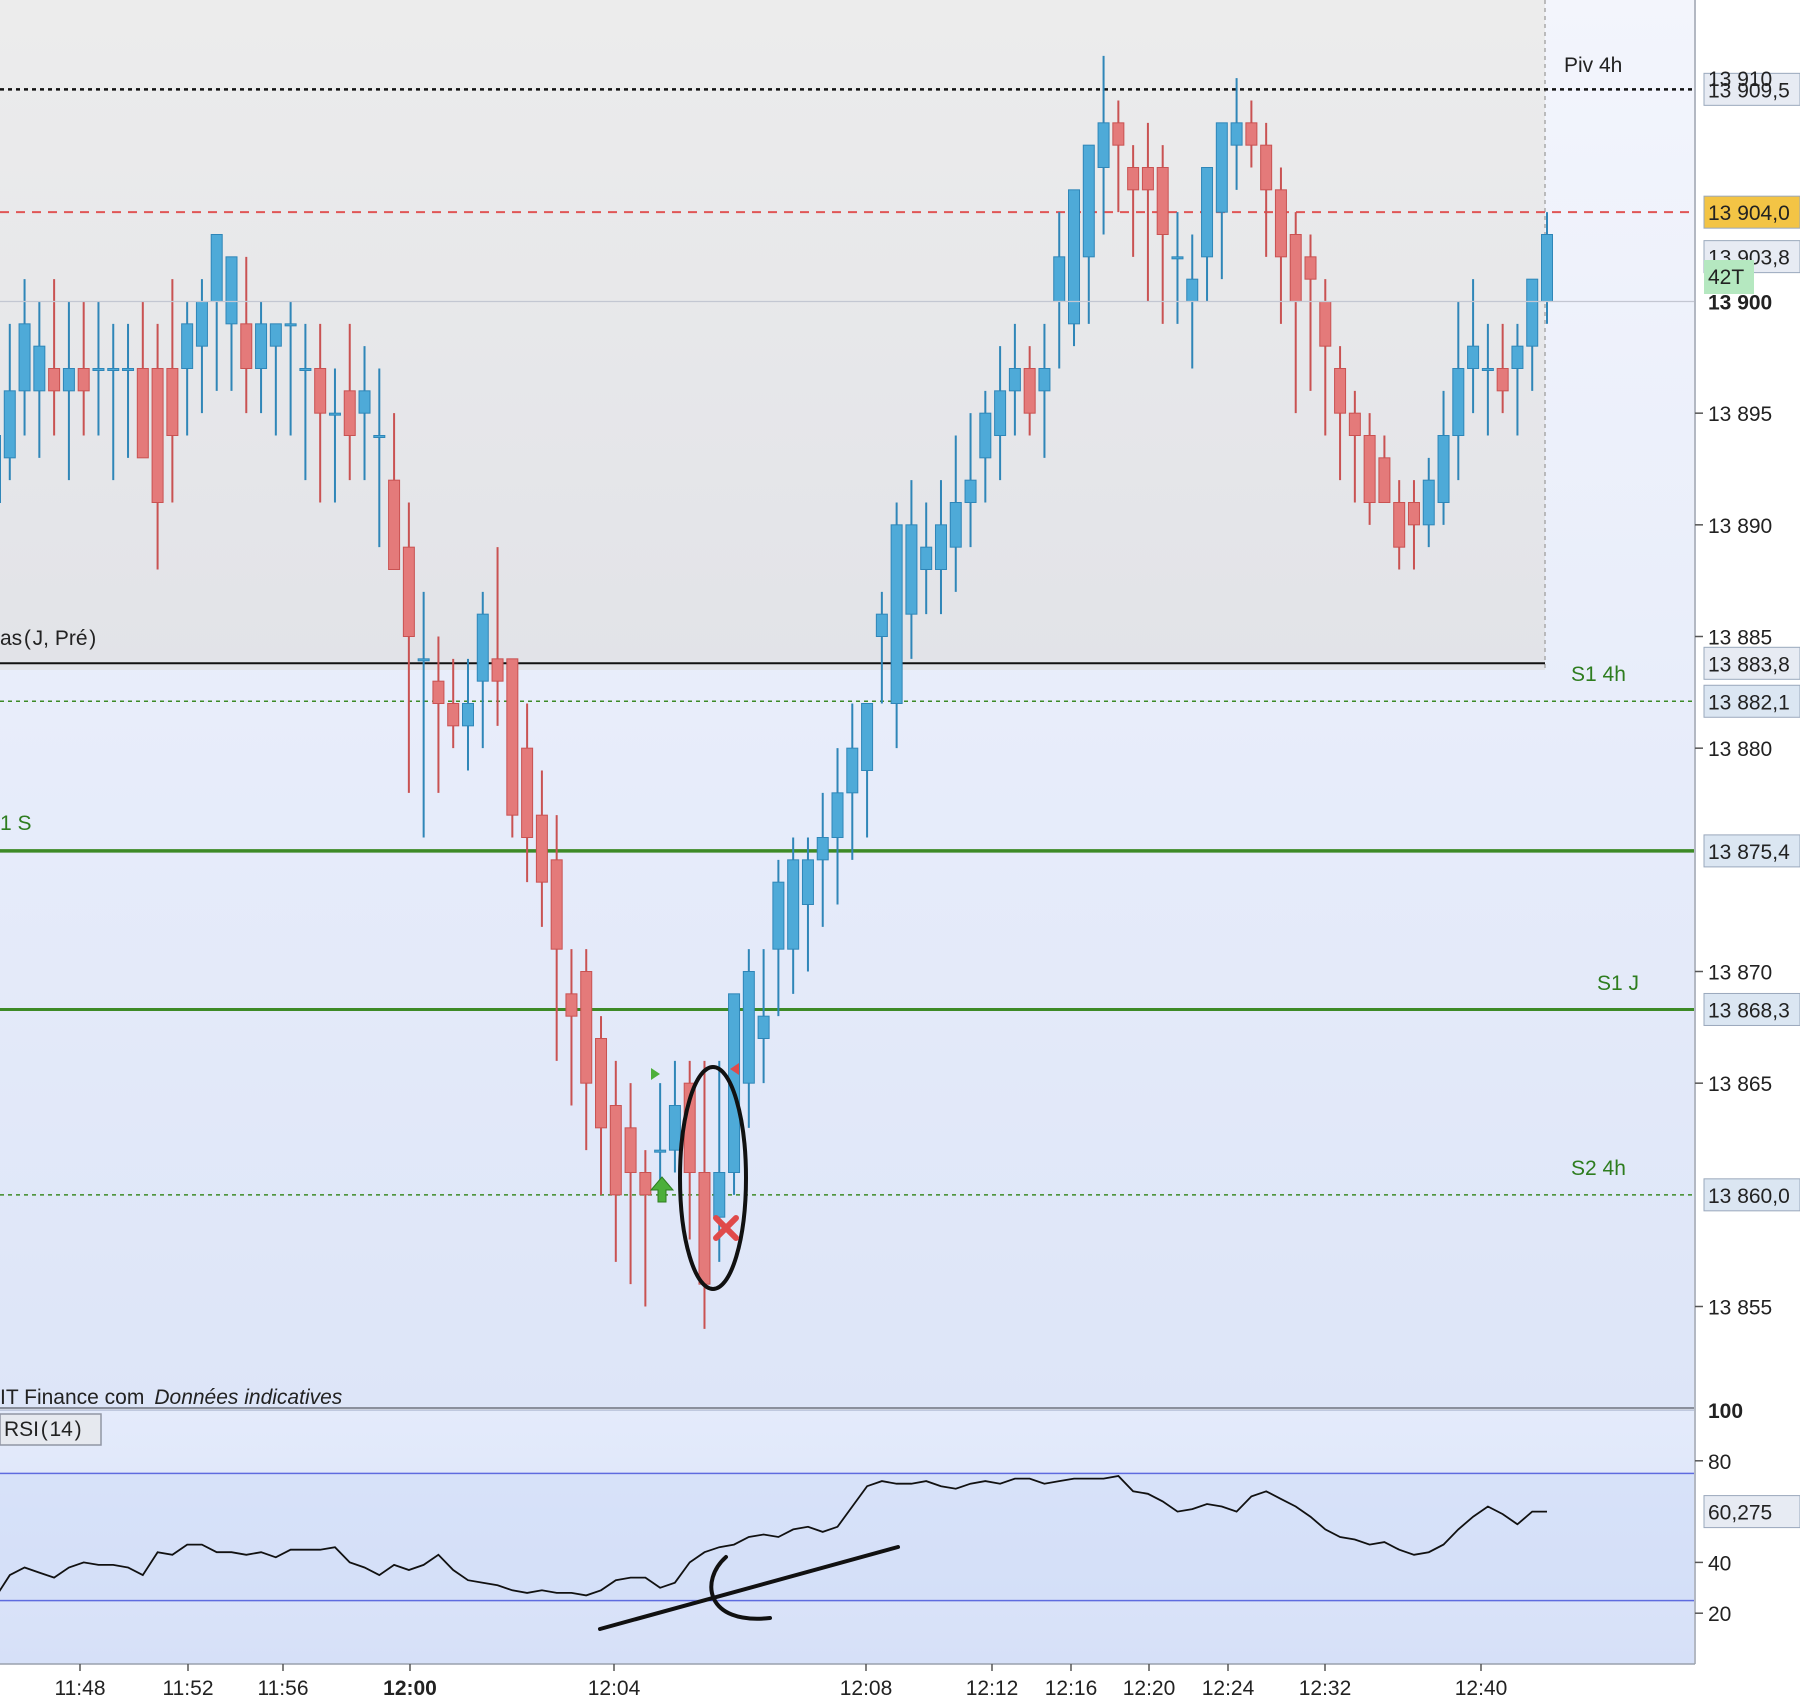 The width and height of the screenshot is (1800, 1708). Describe the element at coordinates (866, 1688) in the screenshot. I see `x-tick-label: 12:08` at that location.